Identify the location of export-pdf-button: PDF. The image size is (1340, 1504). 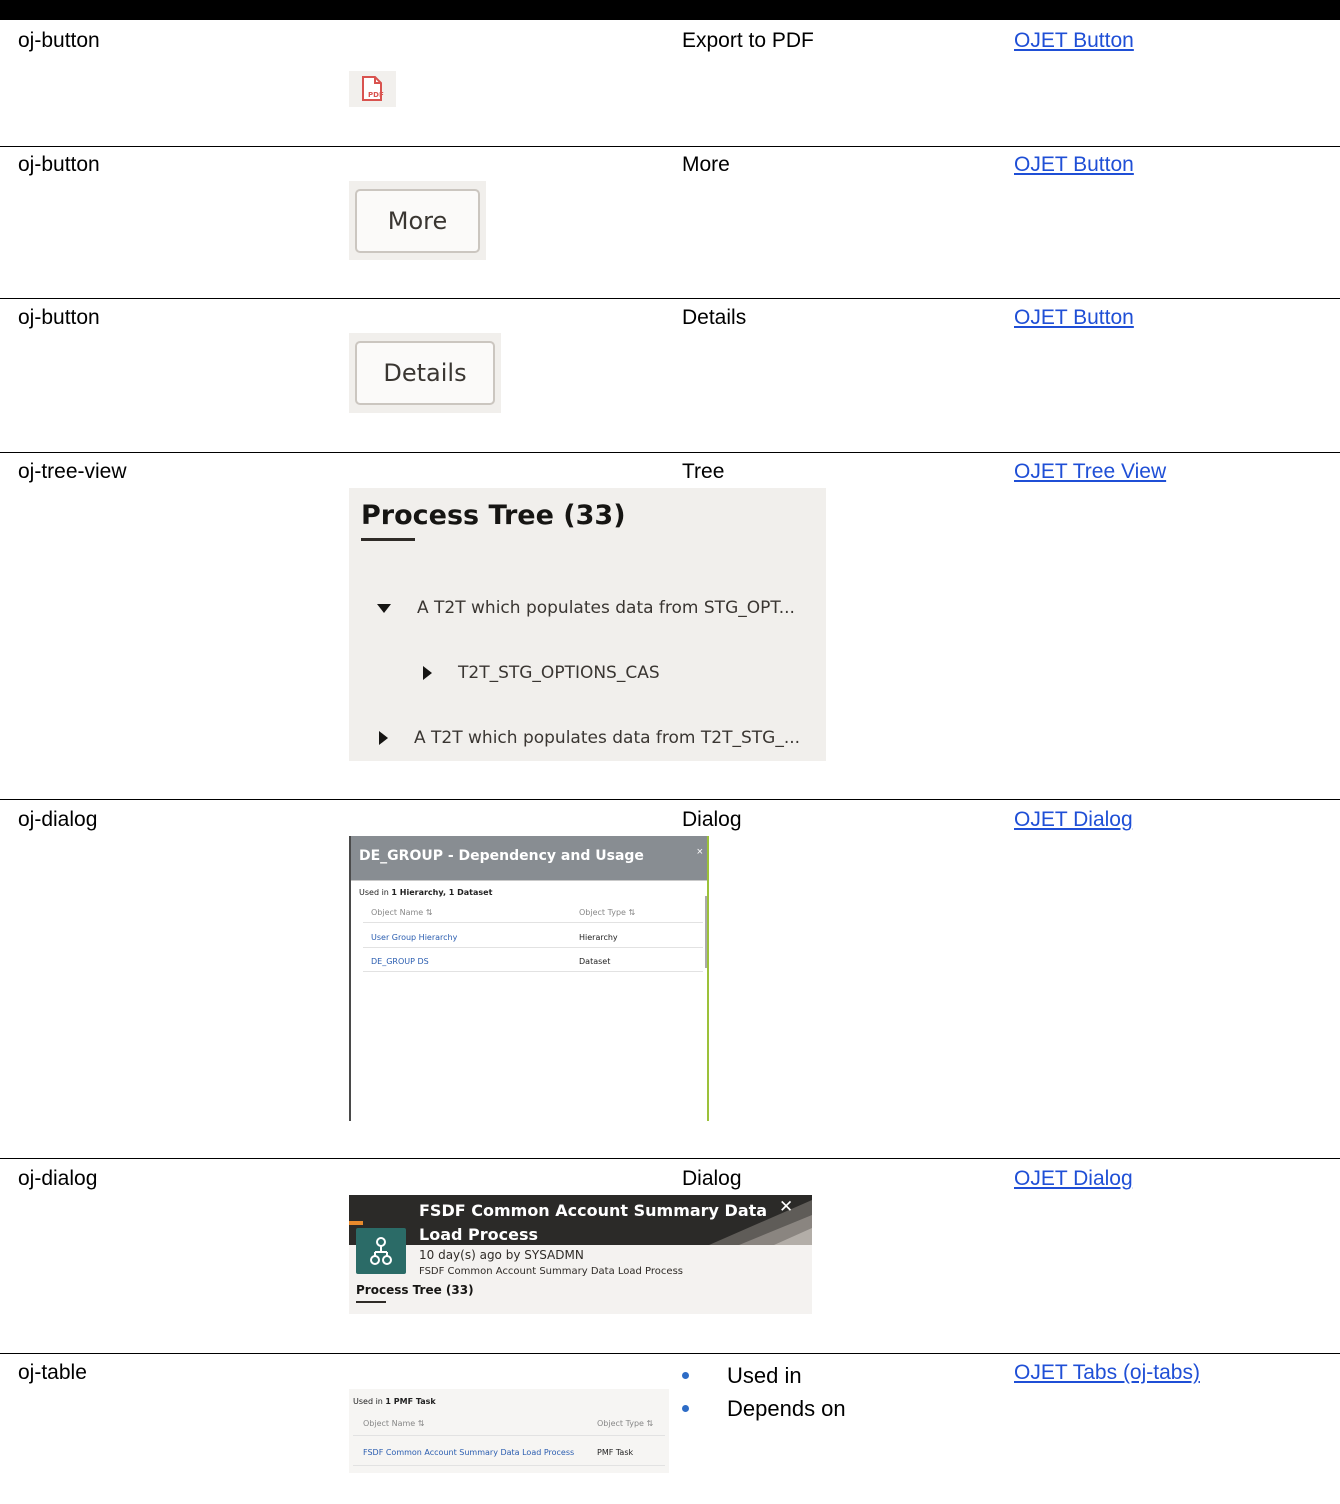
(372, 89).